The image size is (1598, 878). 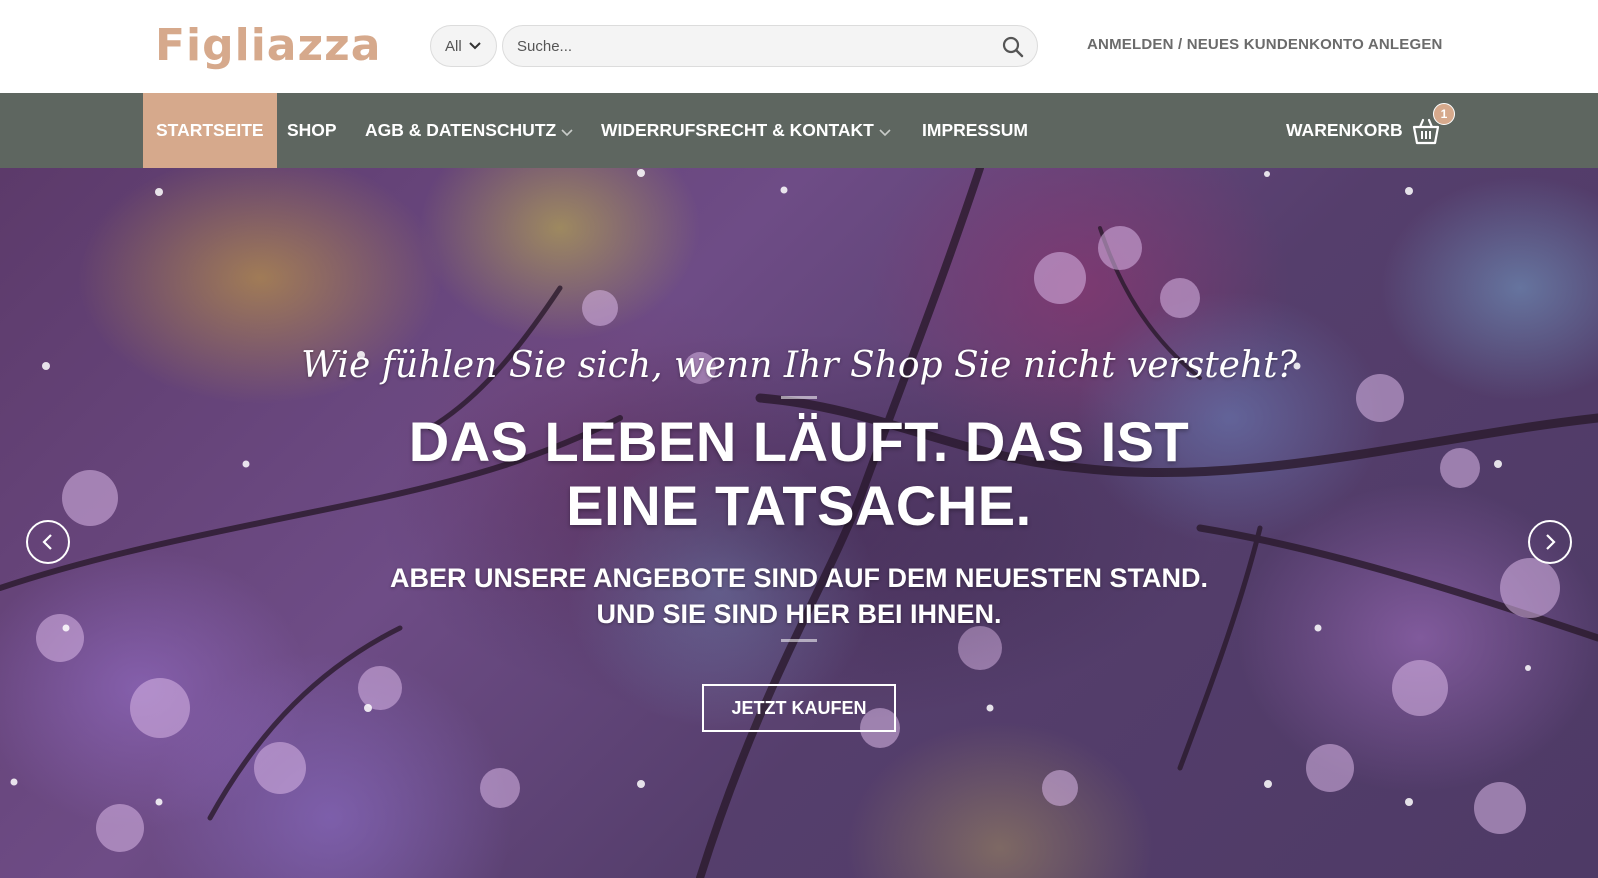 I want to click on nav-item-agb-datenschutz: AGB & DATENSCHUTZ, so click(x=469, y=130).